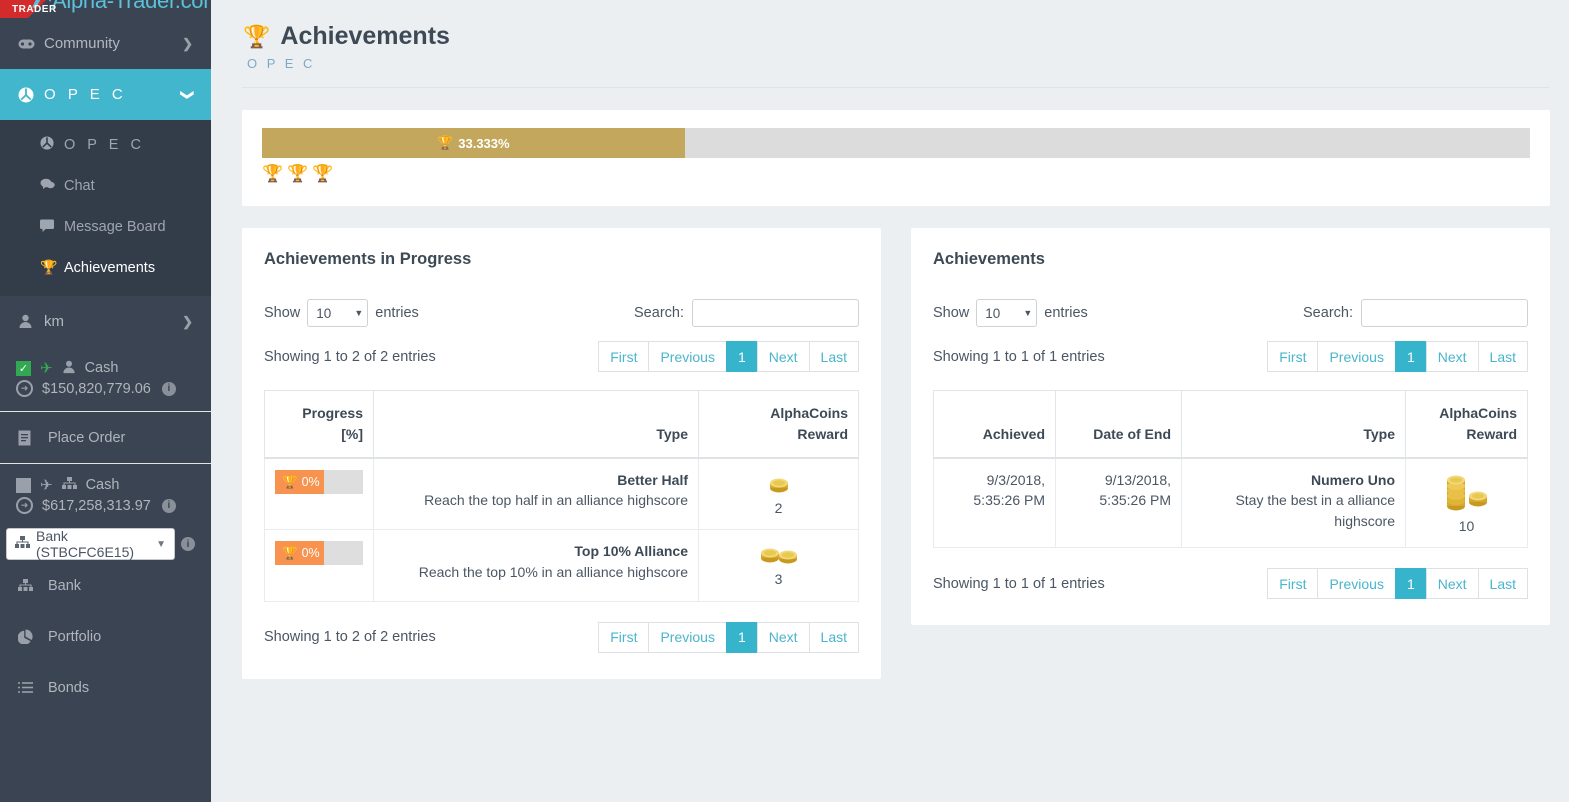 The width and height of the screenshot is (1569, 802). What do you see at coordinates (890, 35) in the screenshot?
I see `page-header: 🏆 Achievements O P E C` at bounding box center [890, 35].